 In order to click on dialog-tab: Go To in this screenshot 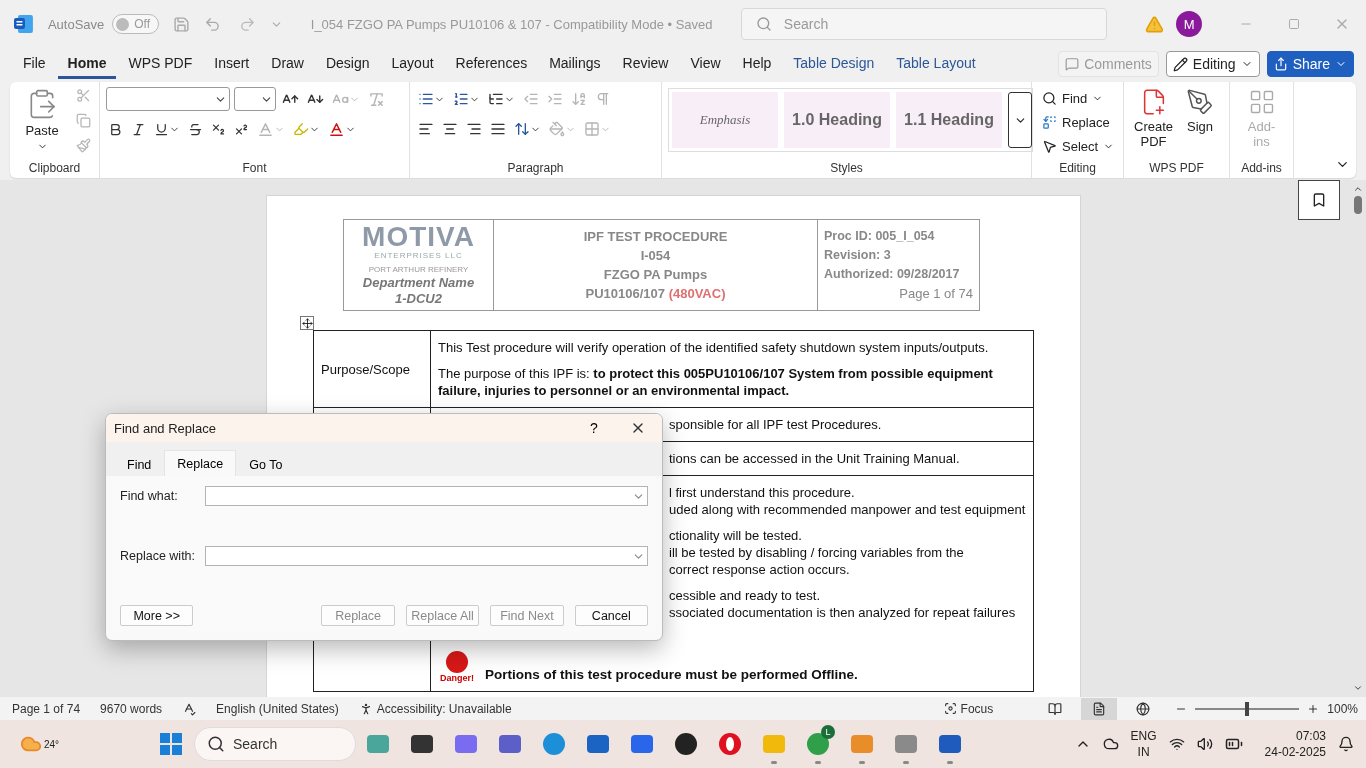, I will do `click(266, 464)`.